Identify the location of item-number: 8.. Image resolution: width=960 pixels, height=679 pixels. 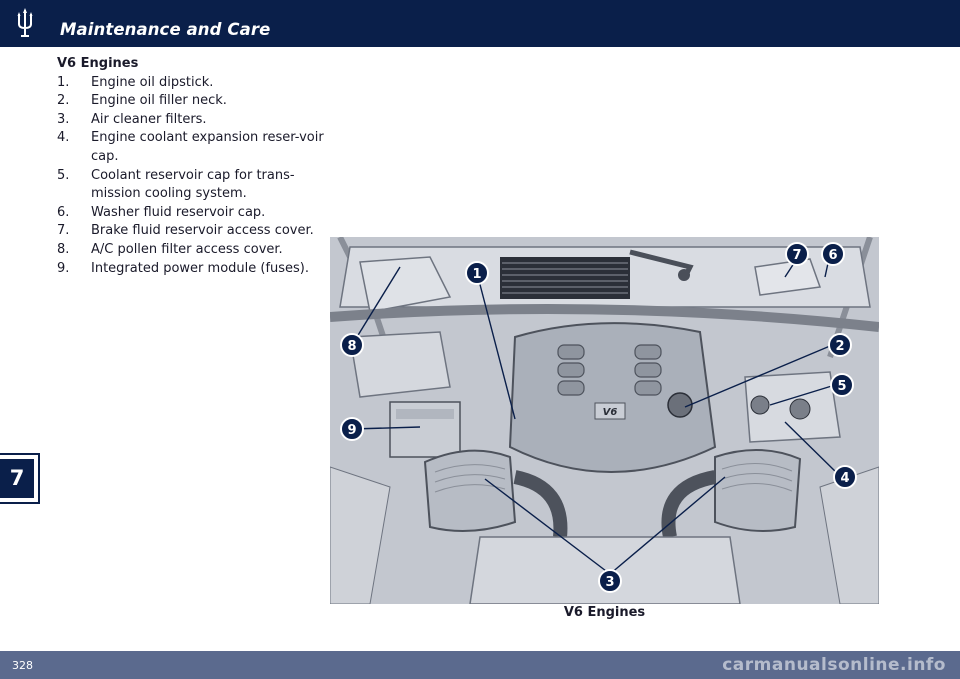
(63, 249).